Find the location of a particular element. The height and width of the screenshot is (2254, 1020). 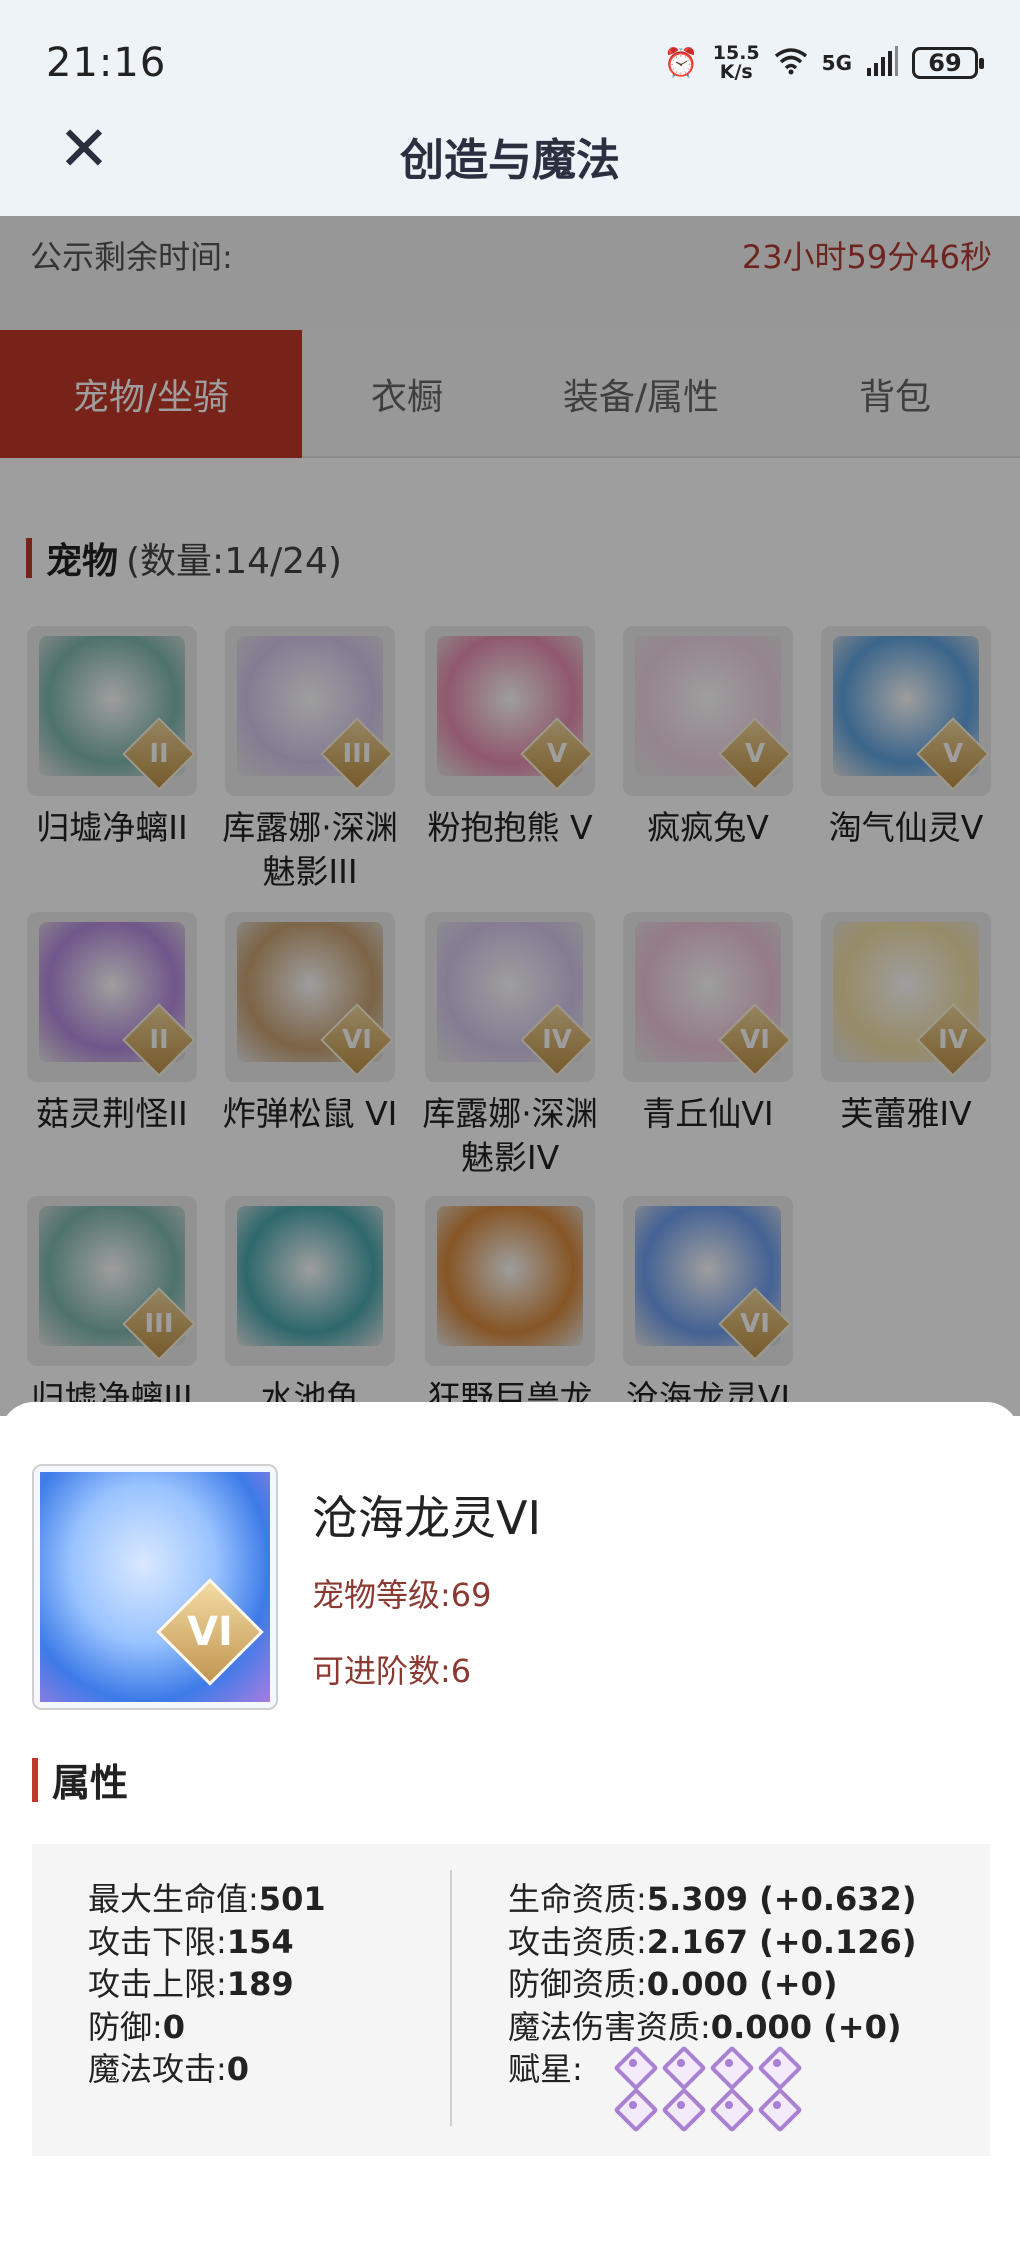

status-time: 21:16 is located at coordinates (106, 63).